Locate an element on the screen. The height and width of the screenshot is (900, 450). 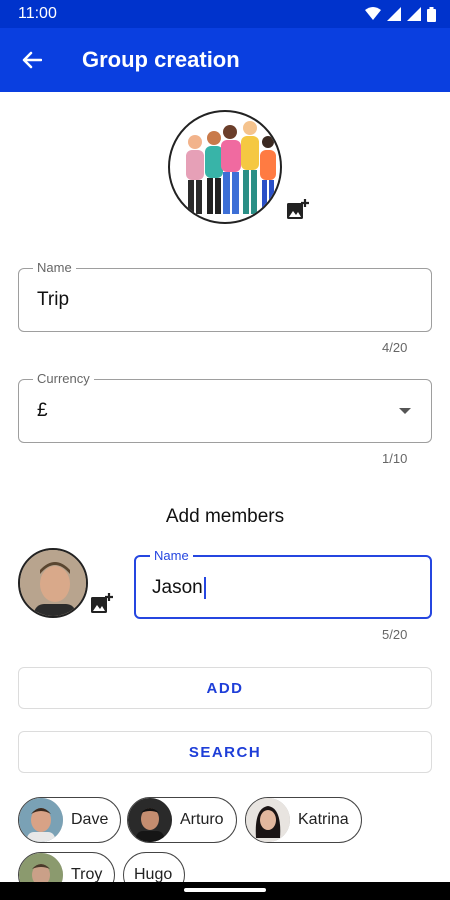
group-photo is located at coordinates (238, 168).